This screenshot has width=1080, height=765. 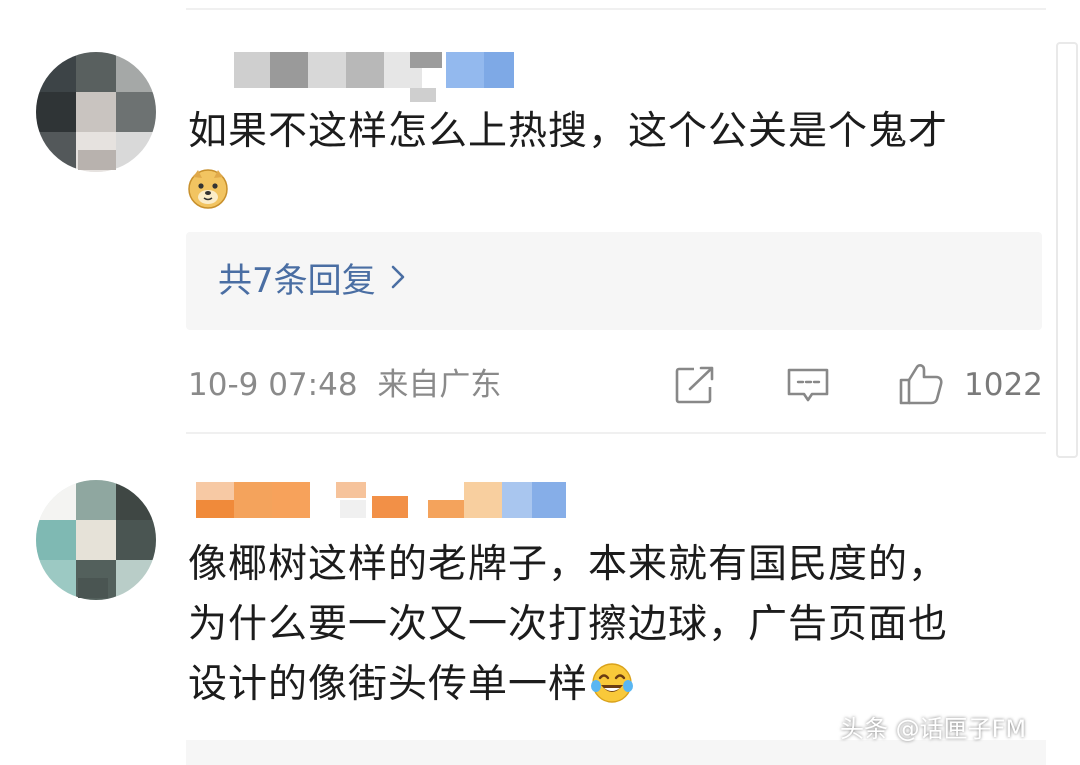 What do you see at coordinates (616, 433) in the screenshot?
I see `comment-divider` at bounding box center [616, 433].